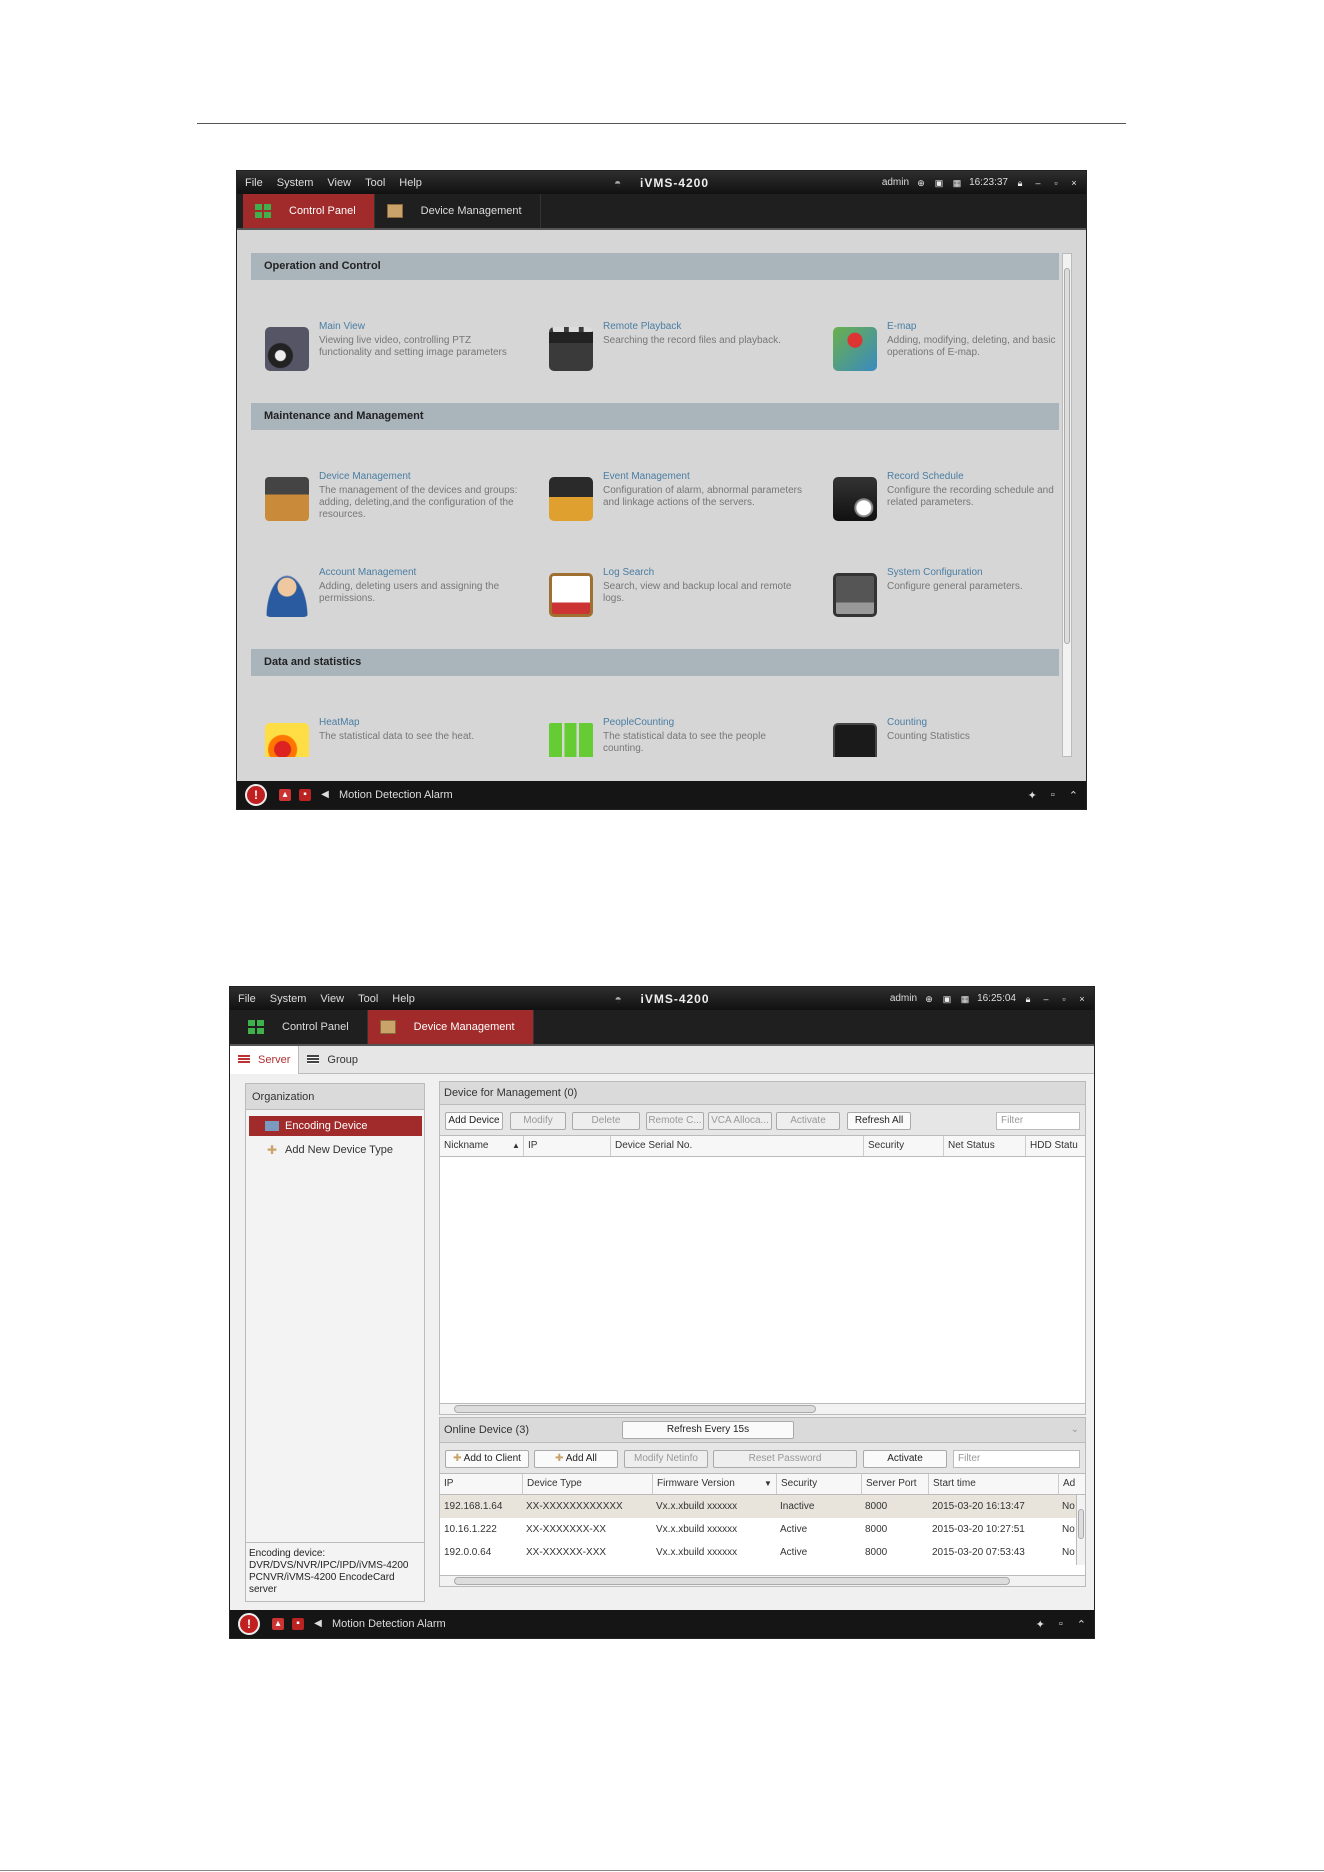  What do you see at coordinates (335, 1150) in the screenshot?
I see `tree-item-add-device-type: ✚ Add New Device Type` at bounding box center [335, 1150].